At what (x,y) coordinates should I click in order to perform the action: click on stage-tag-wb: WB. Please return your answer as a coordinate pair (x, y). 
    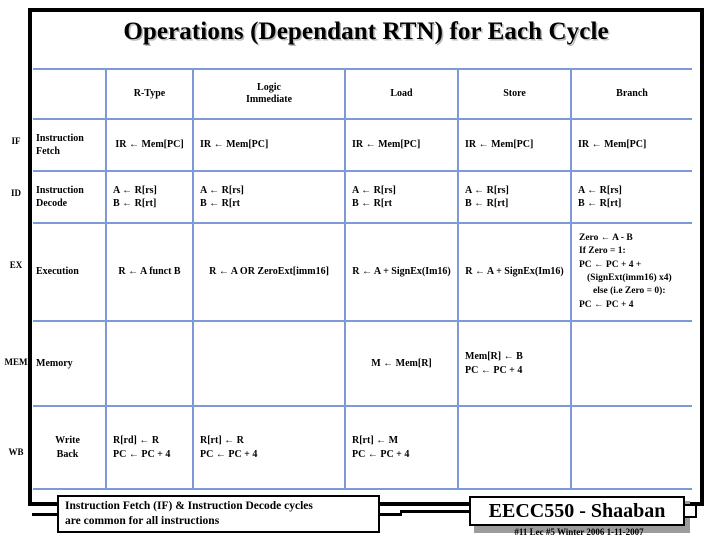
    Looking at the image, I should click on (16, 452).